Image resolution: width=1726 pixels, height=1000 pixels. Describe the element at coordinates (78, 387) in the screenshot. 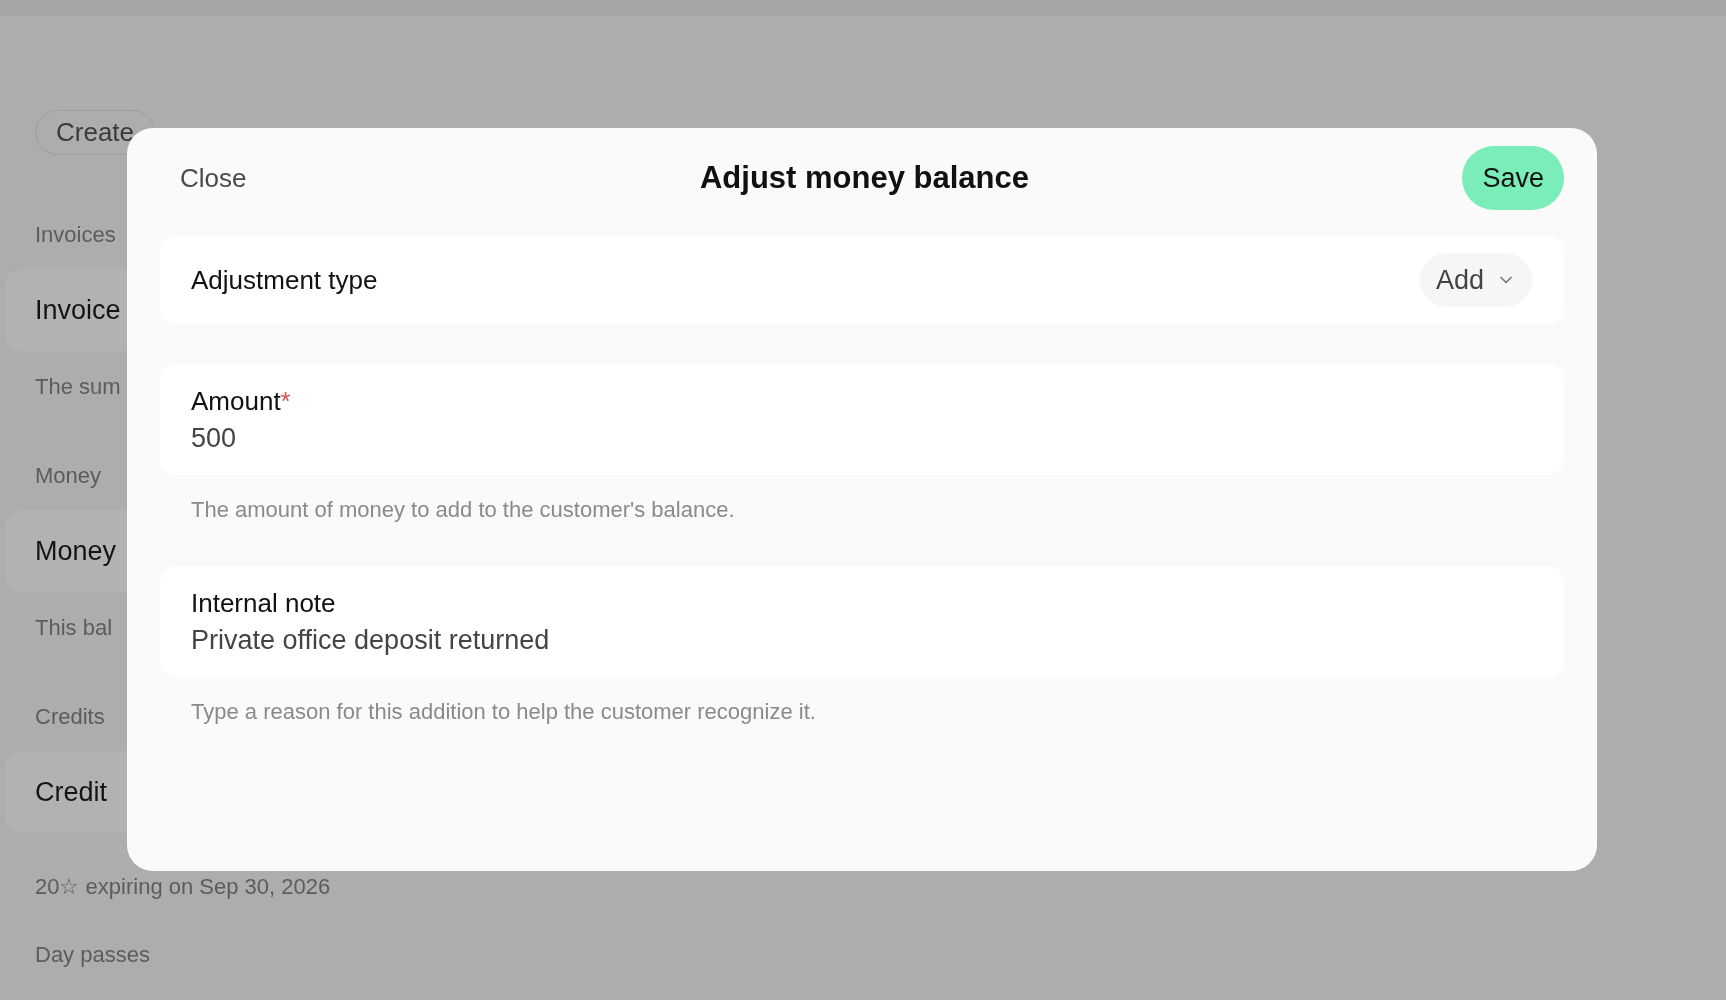

I see `card-caption: The sum` at that location.